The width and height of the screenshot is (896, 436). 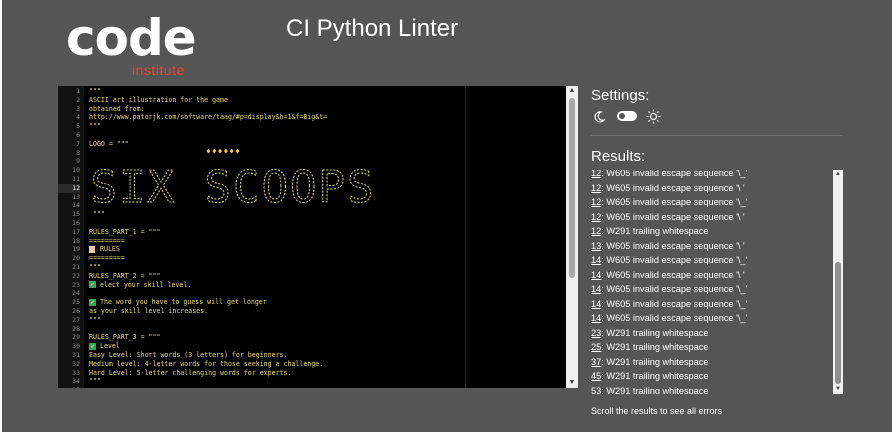 What do you see at coordinates (78, 117) in the screenshot?
I see `line-number: 4` at bounding box center [78, 117].